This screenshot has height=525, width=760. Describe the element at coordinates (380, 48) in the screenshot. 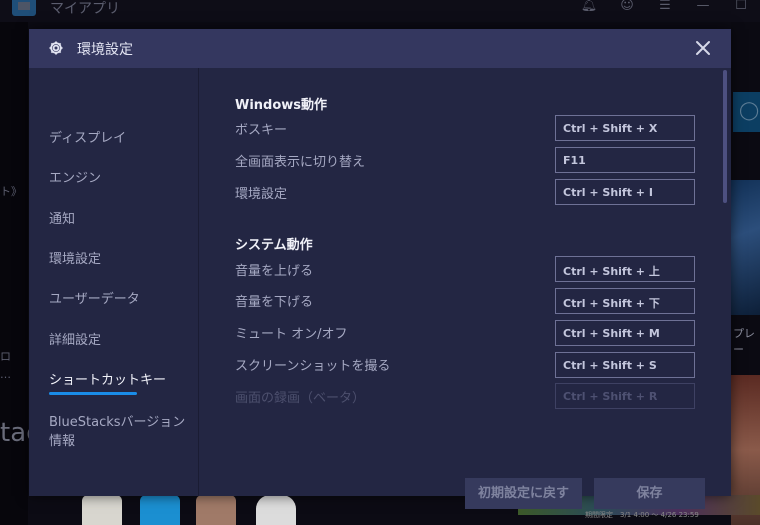

I see `dialog-header: 環境設定` at that location.